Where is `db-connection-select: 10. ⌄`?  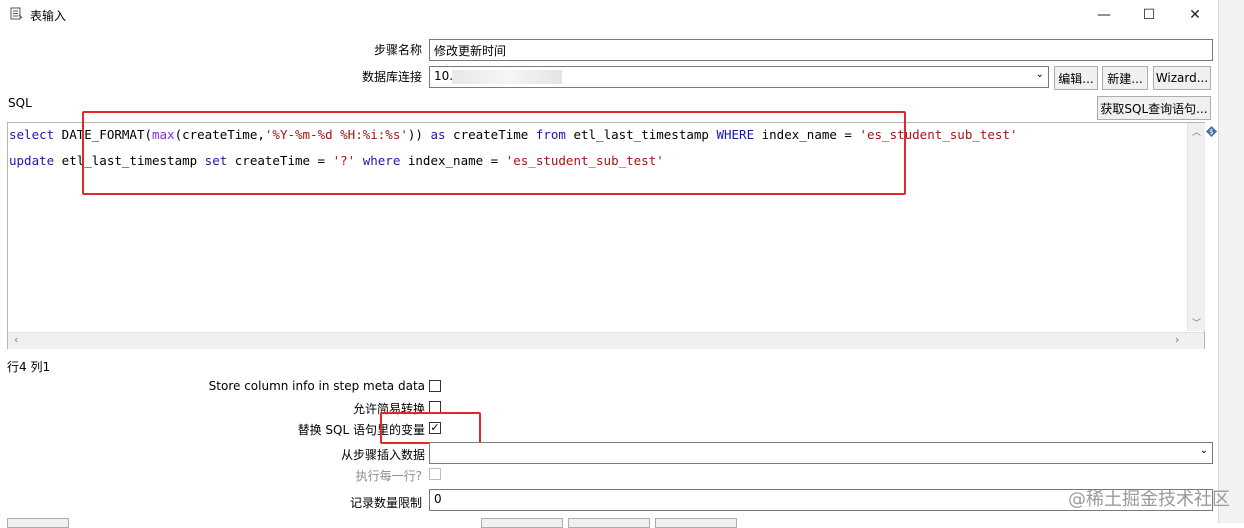
db-connection-select: 10. ⌄ is located at coordinates (739, 77).